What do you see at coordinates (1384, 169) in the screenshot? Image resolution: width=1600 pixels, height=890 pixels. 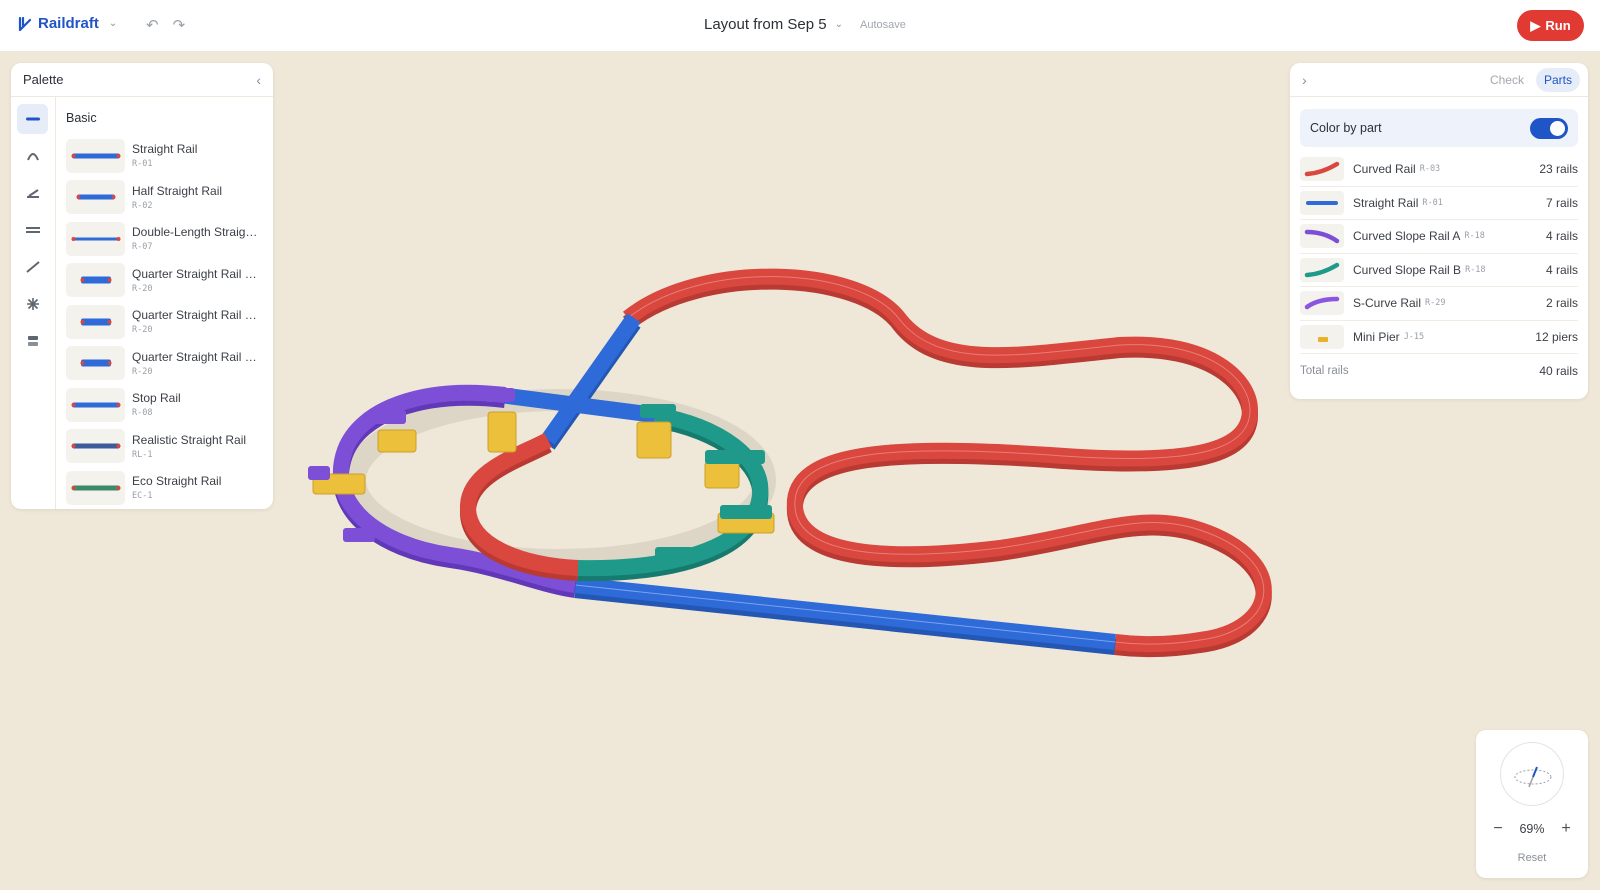 I see `part-name: Curved Rail` at bounding box center [1384, 169].